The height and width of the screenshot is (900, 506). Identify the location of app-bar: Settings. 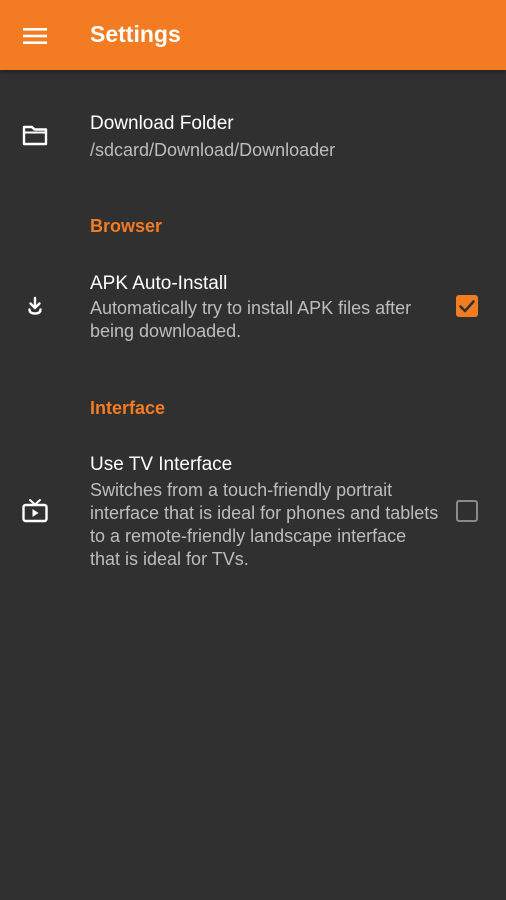
(253, 35).